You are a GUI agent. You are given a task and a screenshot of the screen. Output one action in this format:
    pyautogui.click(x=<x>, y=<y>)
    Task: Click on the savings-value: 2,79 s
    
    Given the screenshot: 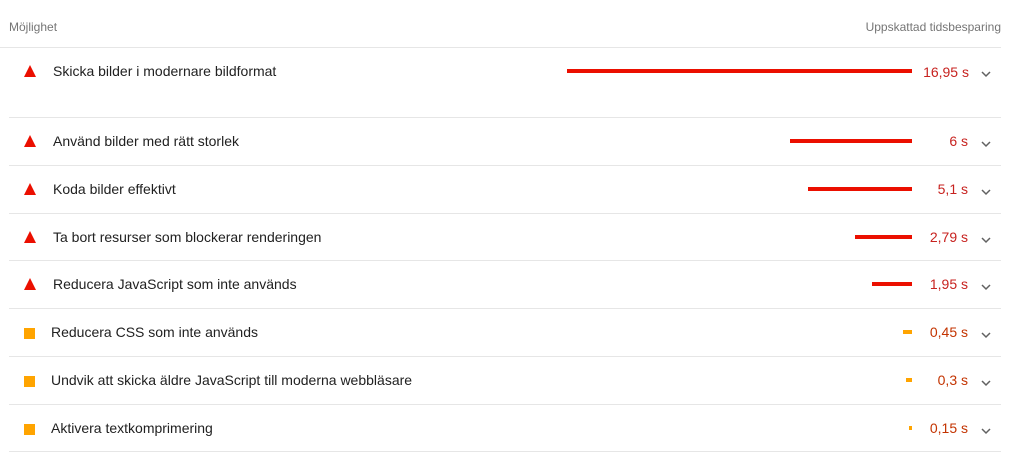 What is the action you would take?
    pyautogui.click(x=948, y=237)
    